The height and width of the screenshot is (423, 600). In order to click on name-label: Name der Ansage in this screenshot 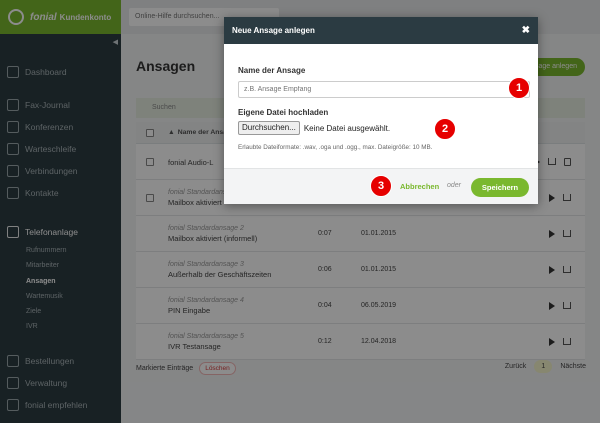, I will do `click(272, 70)`.